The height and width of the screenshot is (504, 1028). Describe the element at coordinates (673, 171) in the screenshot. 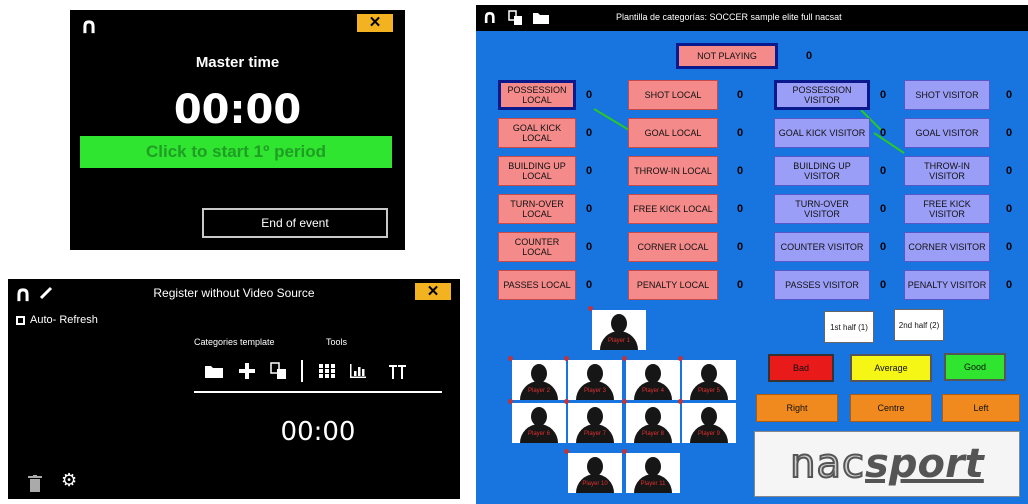

I see `category-throw-in-local-button: THROW-IN LOCAL` at that location.